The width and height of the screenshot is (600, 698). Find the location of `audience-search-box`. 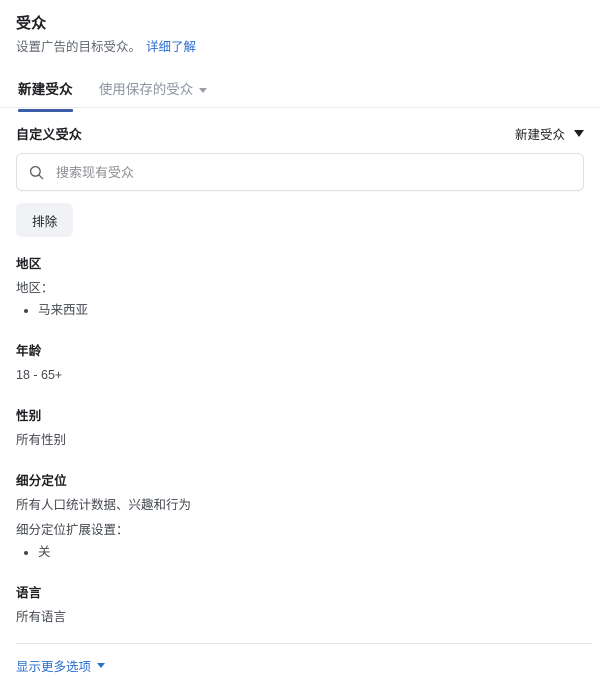

audience-search-box is located at coordinates (300, 172).